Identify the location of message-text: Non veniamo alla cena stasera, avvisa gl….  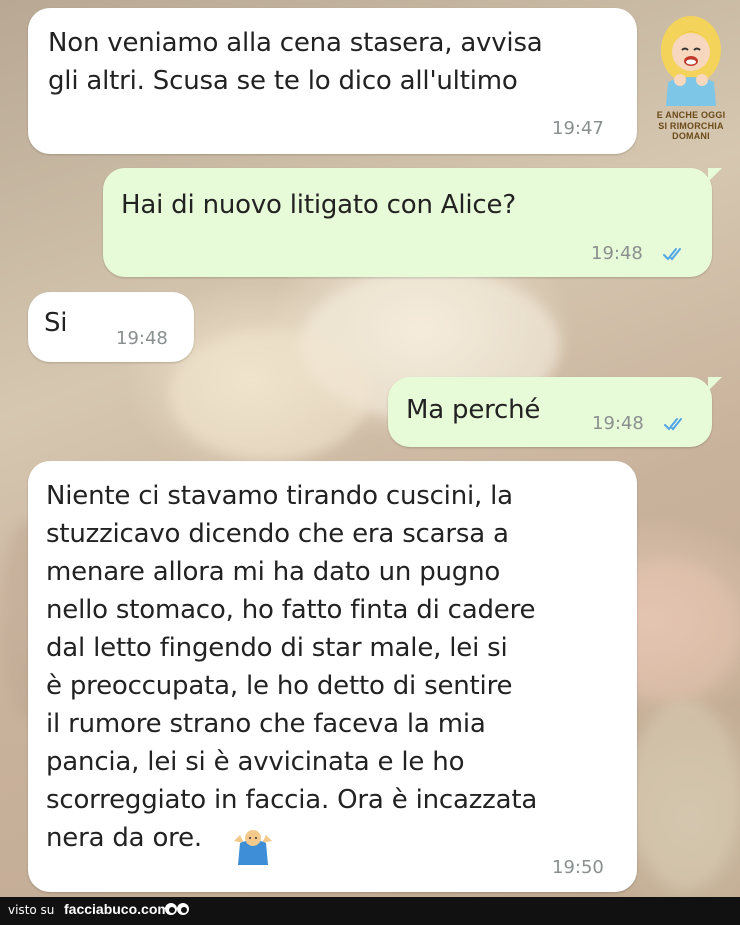
(295, 62).